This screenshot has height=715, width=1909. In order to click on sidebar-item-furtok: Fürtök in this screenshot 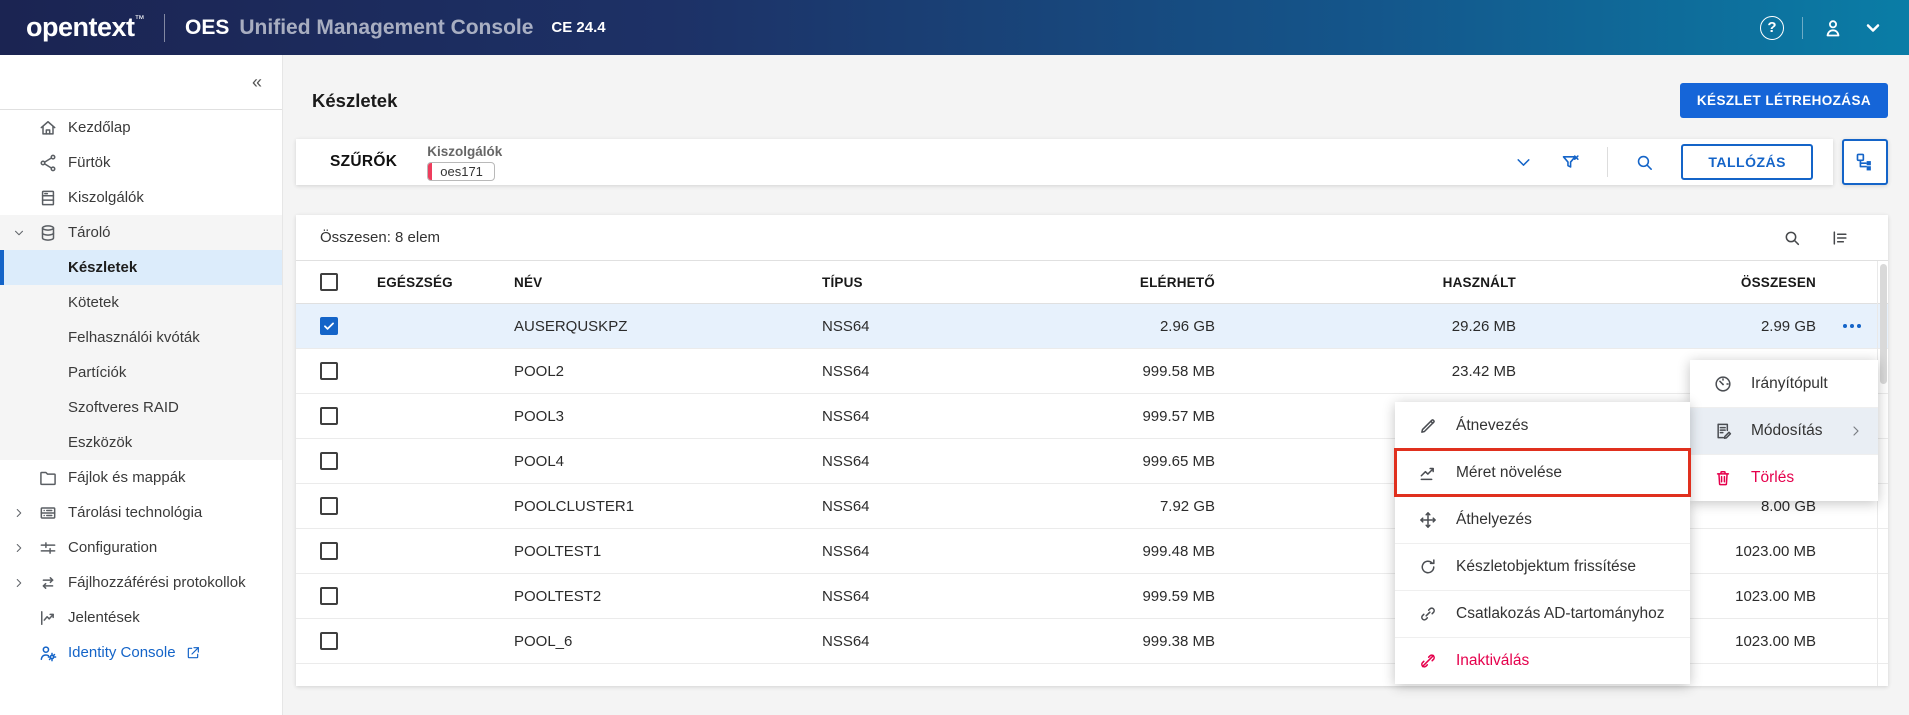, I will do `click(141, 162)`.